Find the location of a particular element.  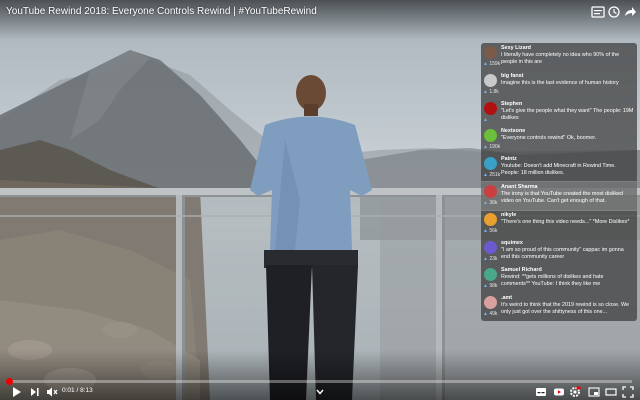

volume-muted-icon is located at coordinates (52, 392).